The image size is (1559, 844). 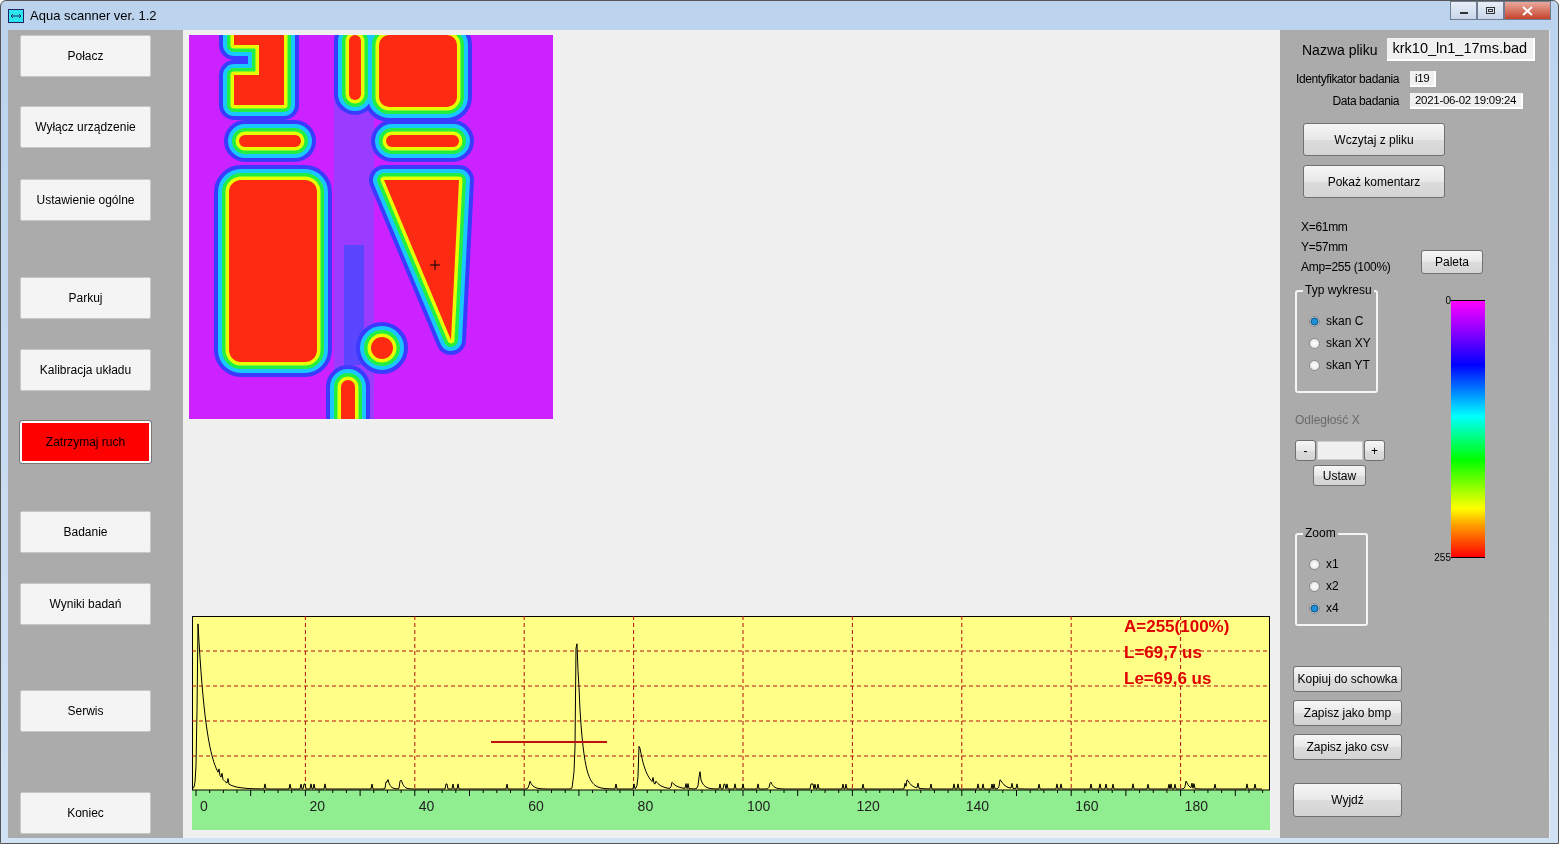 What do you see at coordinates (93, 15) in the screenshot?
I see `window-title: Aqua scanner ver. 1.2` at bounding box center [93, 15].